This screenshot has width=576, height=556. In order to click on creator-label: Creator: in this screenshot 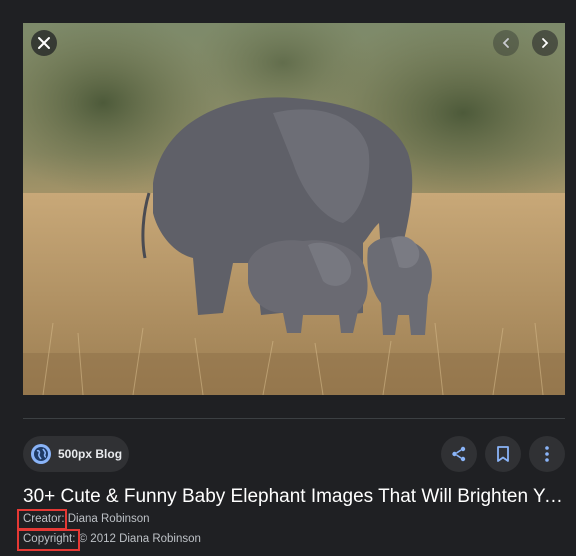, I will do `click(44, 519)`.